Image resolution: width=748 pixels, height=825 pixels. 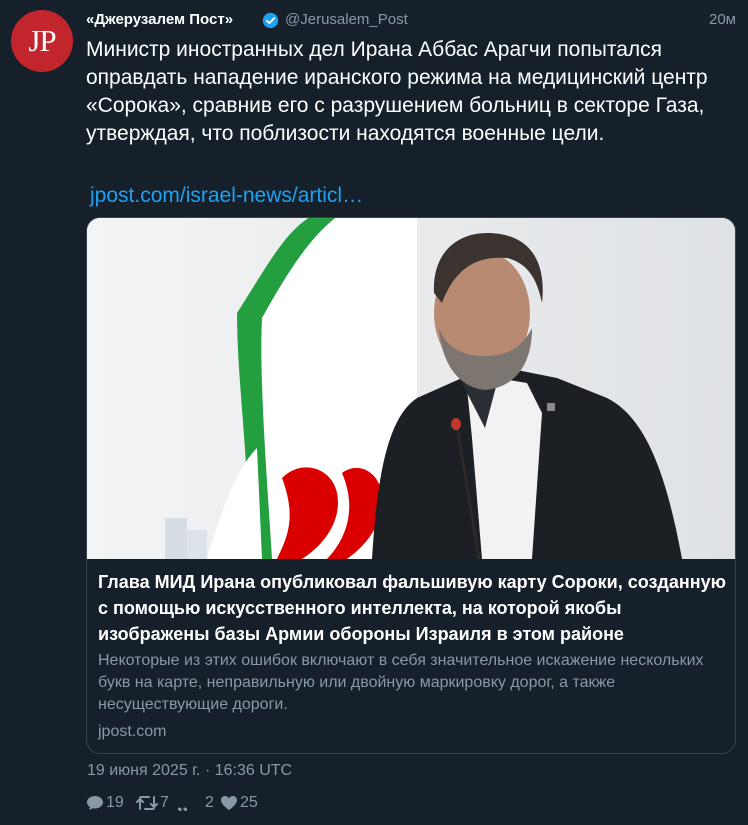 I want to click on like-count: 25, so click(x=249, y=802).